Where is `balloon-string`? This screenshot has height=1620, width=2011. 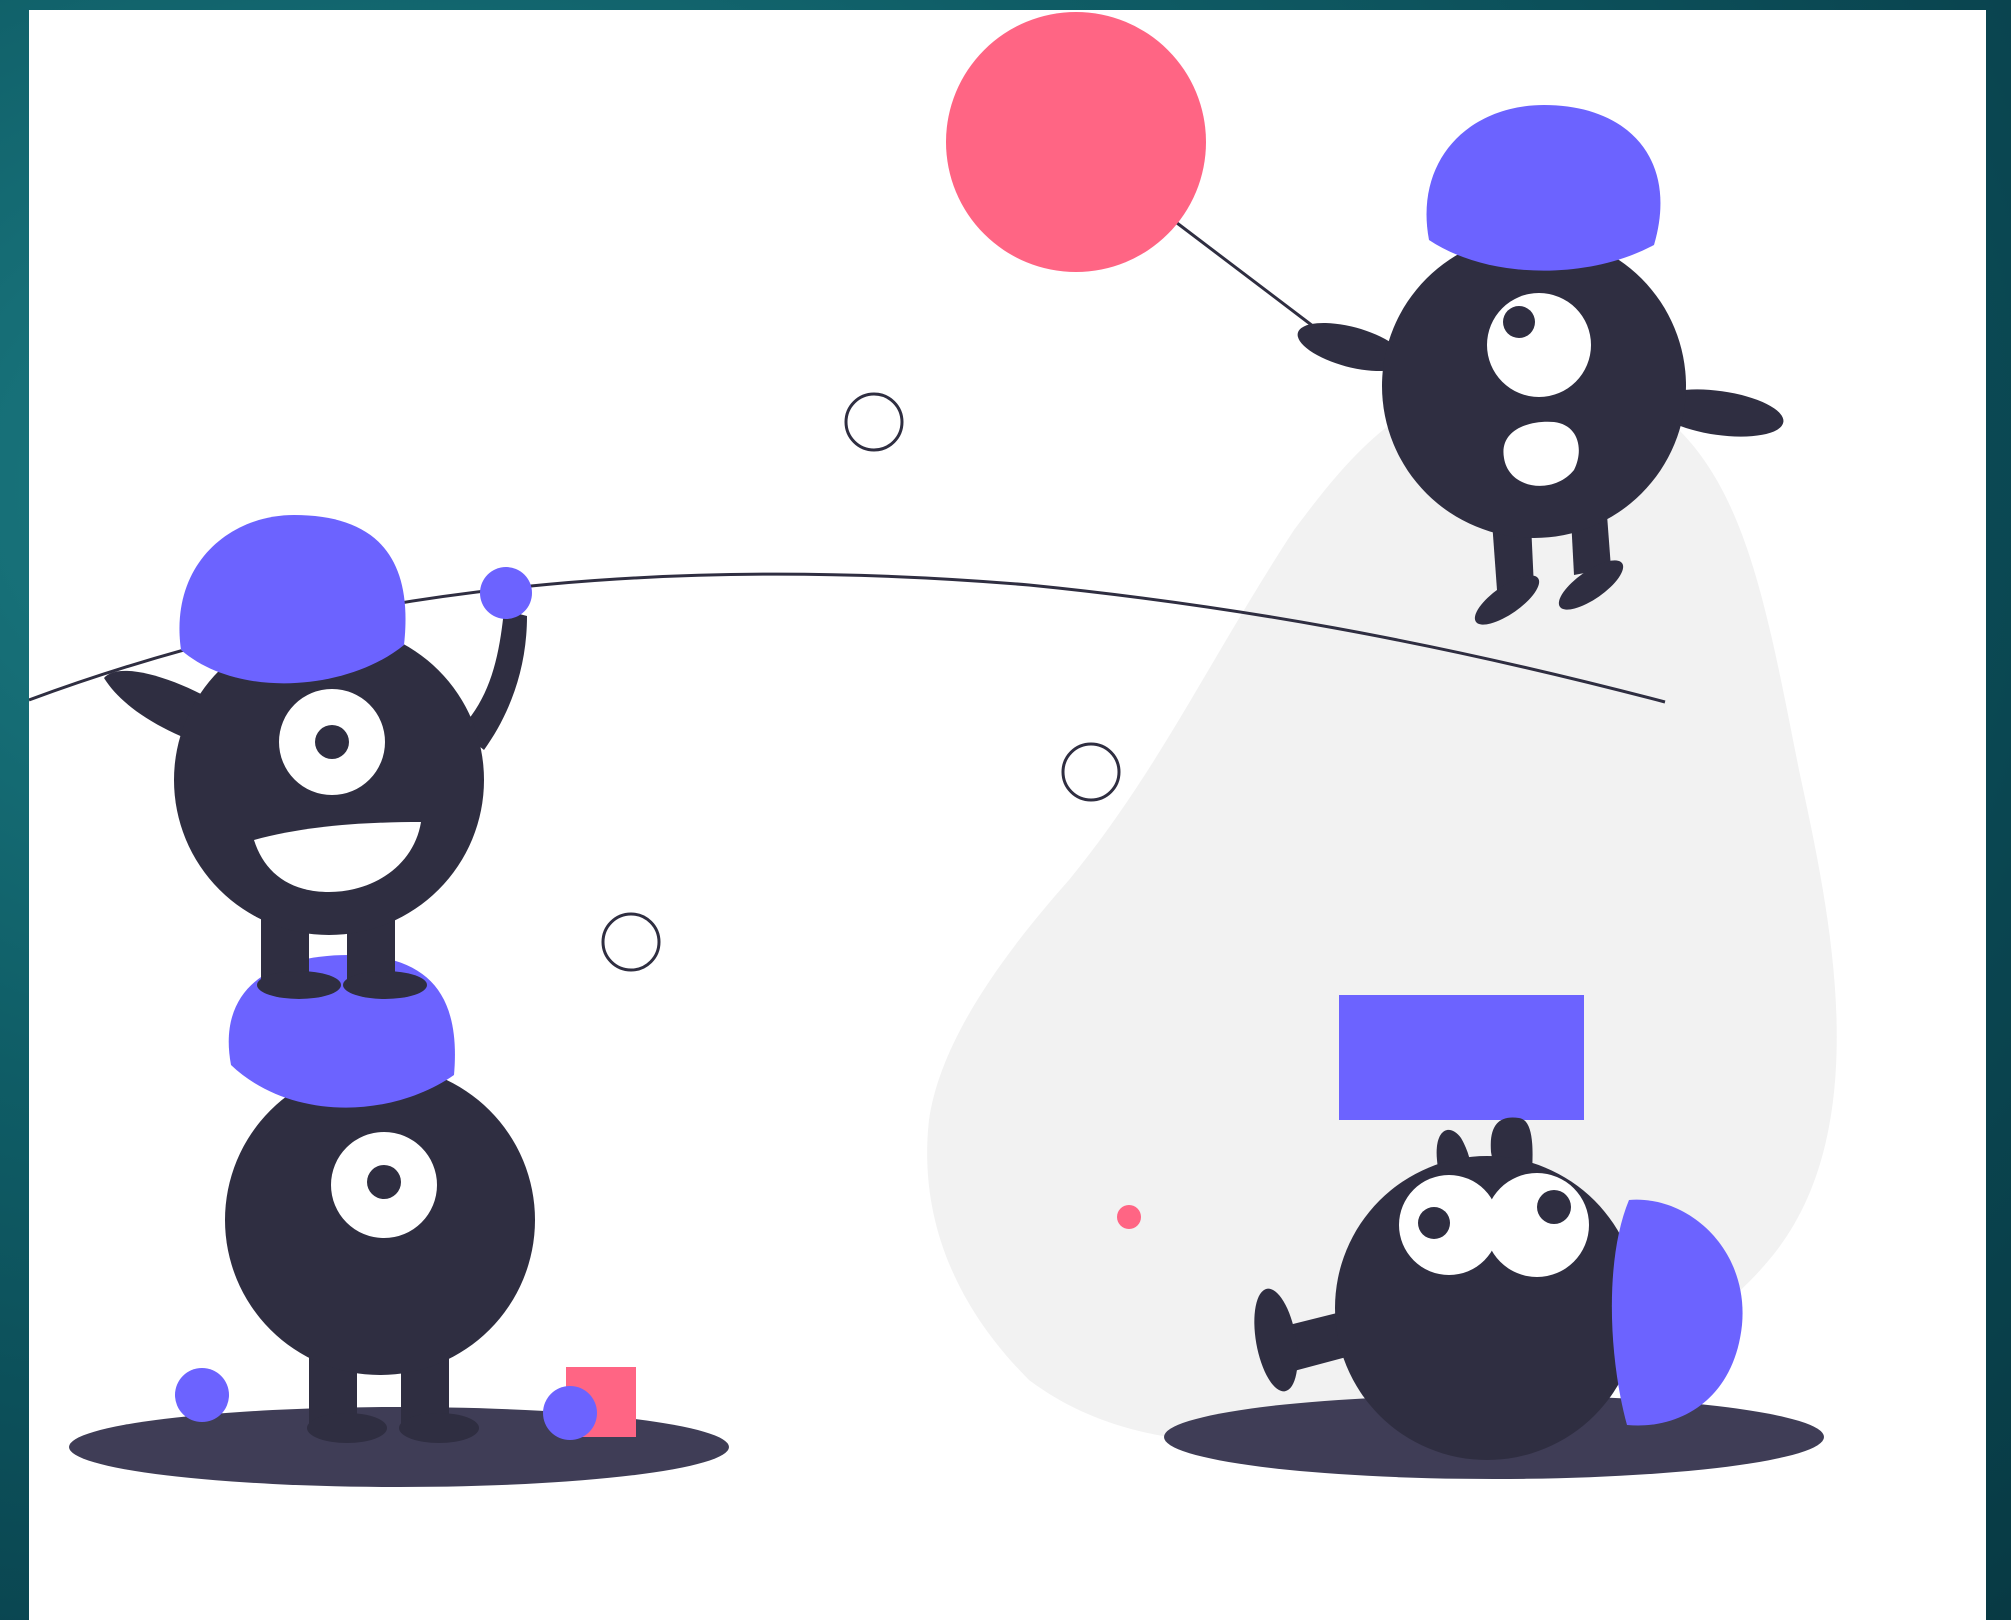 balloon-string is located at coordinates (1251, 279).